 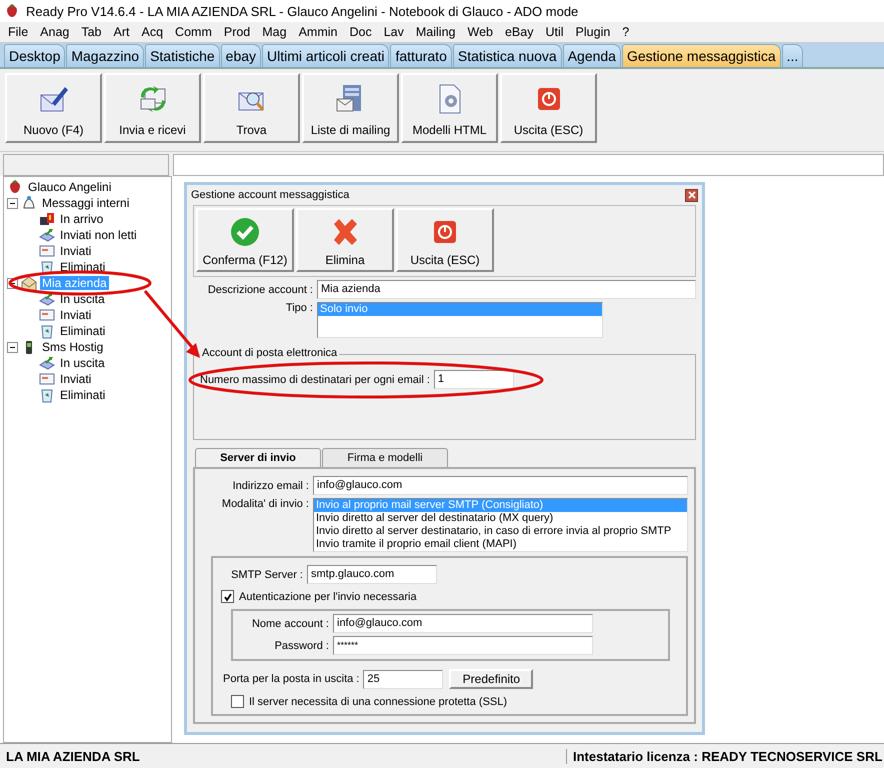 What do you see at coordinates (98, 235) in the screenshot?
I see `tree-item: Inviati non letti` at bounding box center [98, 235].